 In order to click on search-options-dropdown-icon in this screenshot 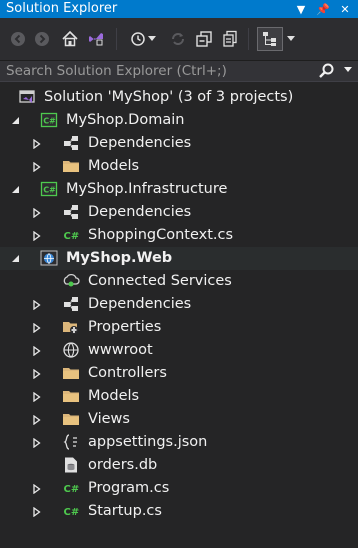, I will do `click(348, 70)`.